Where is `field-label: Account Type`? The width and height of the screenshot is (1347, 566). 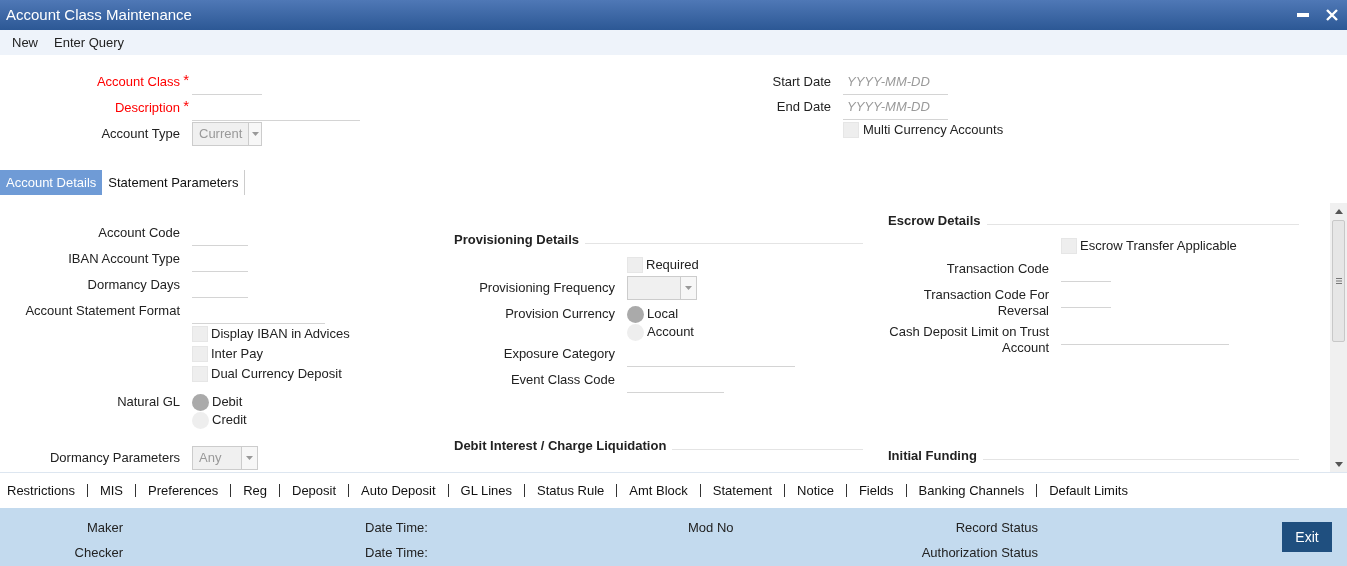 field-label: Account Type is located at coordinates (140, 134).